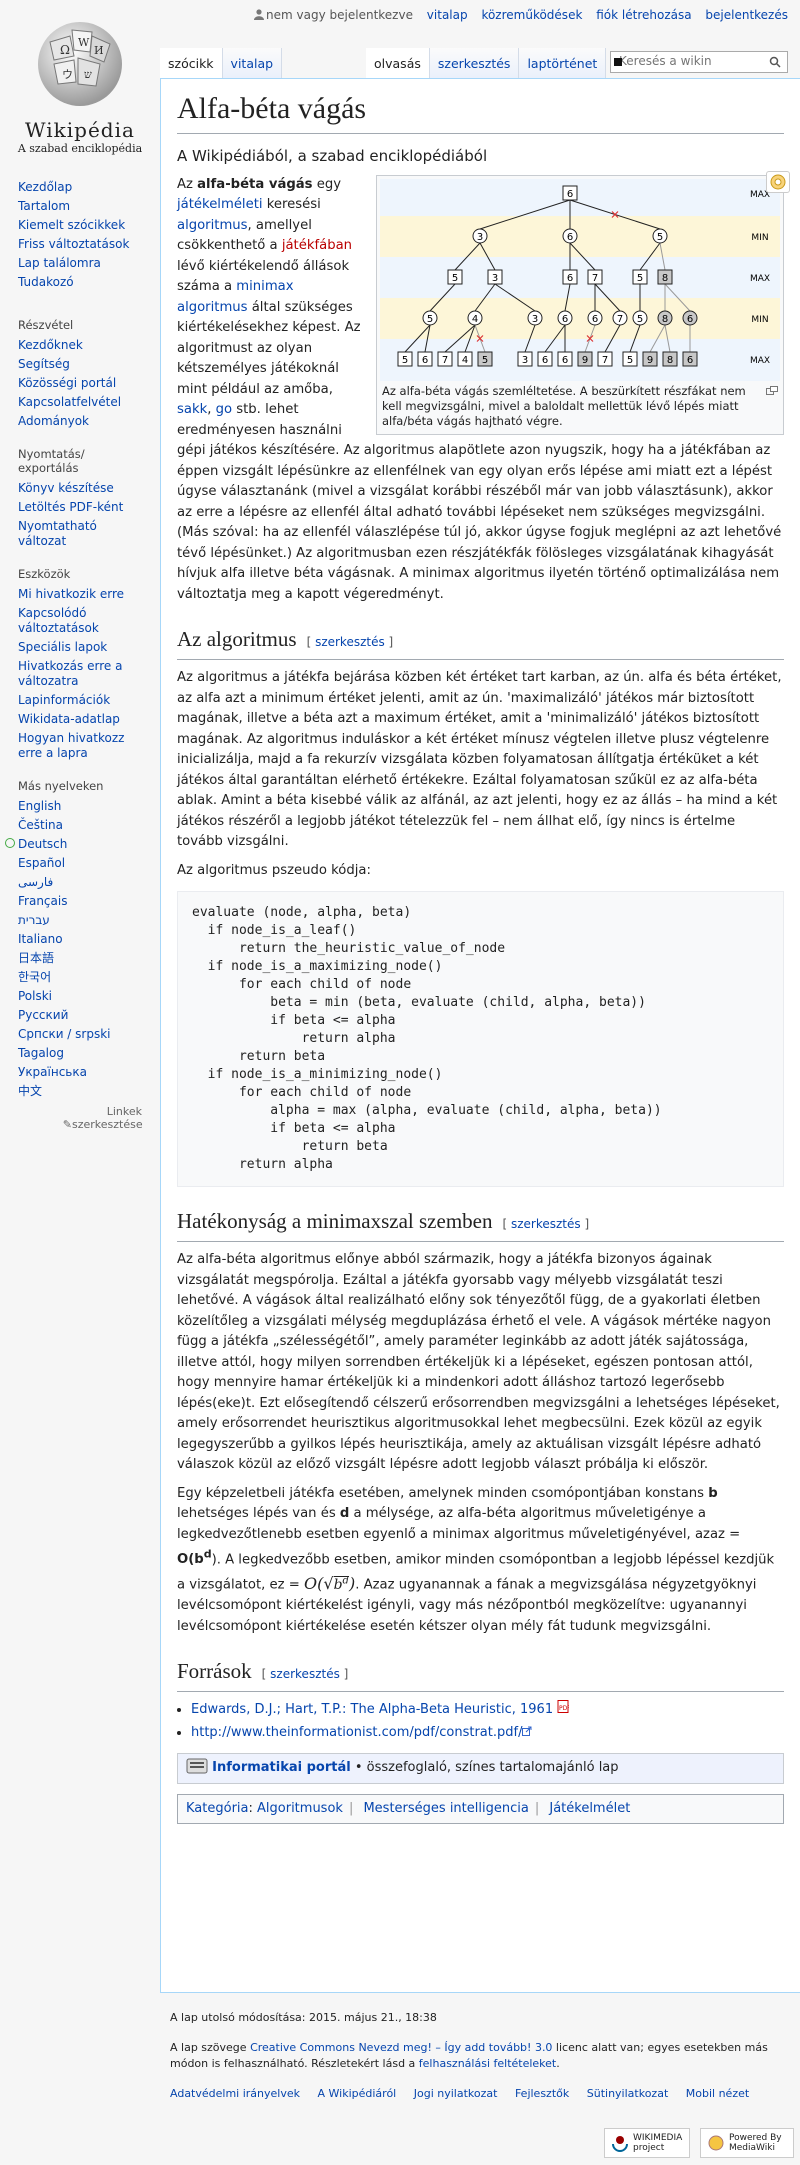 This screenshot has width=800, height=2165. Describe the element at coordinates (281, 1767) in the screenshot. I see `portal-link: Informatikai portál` at that location.